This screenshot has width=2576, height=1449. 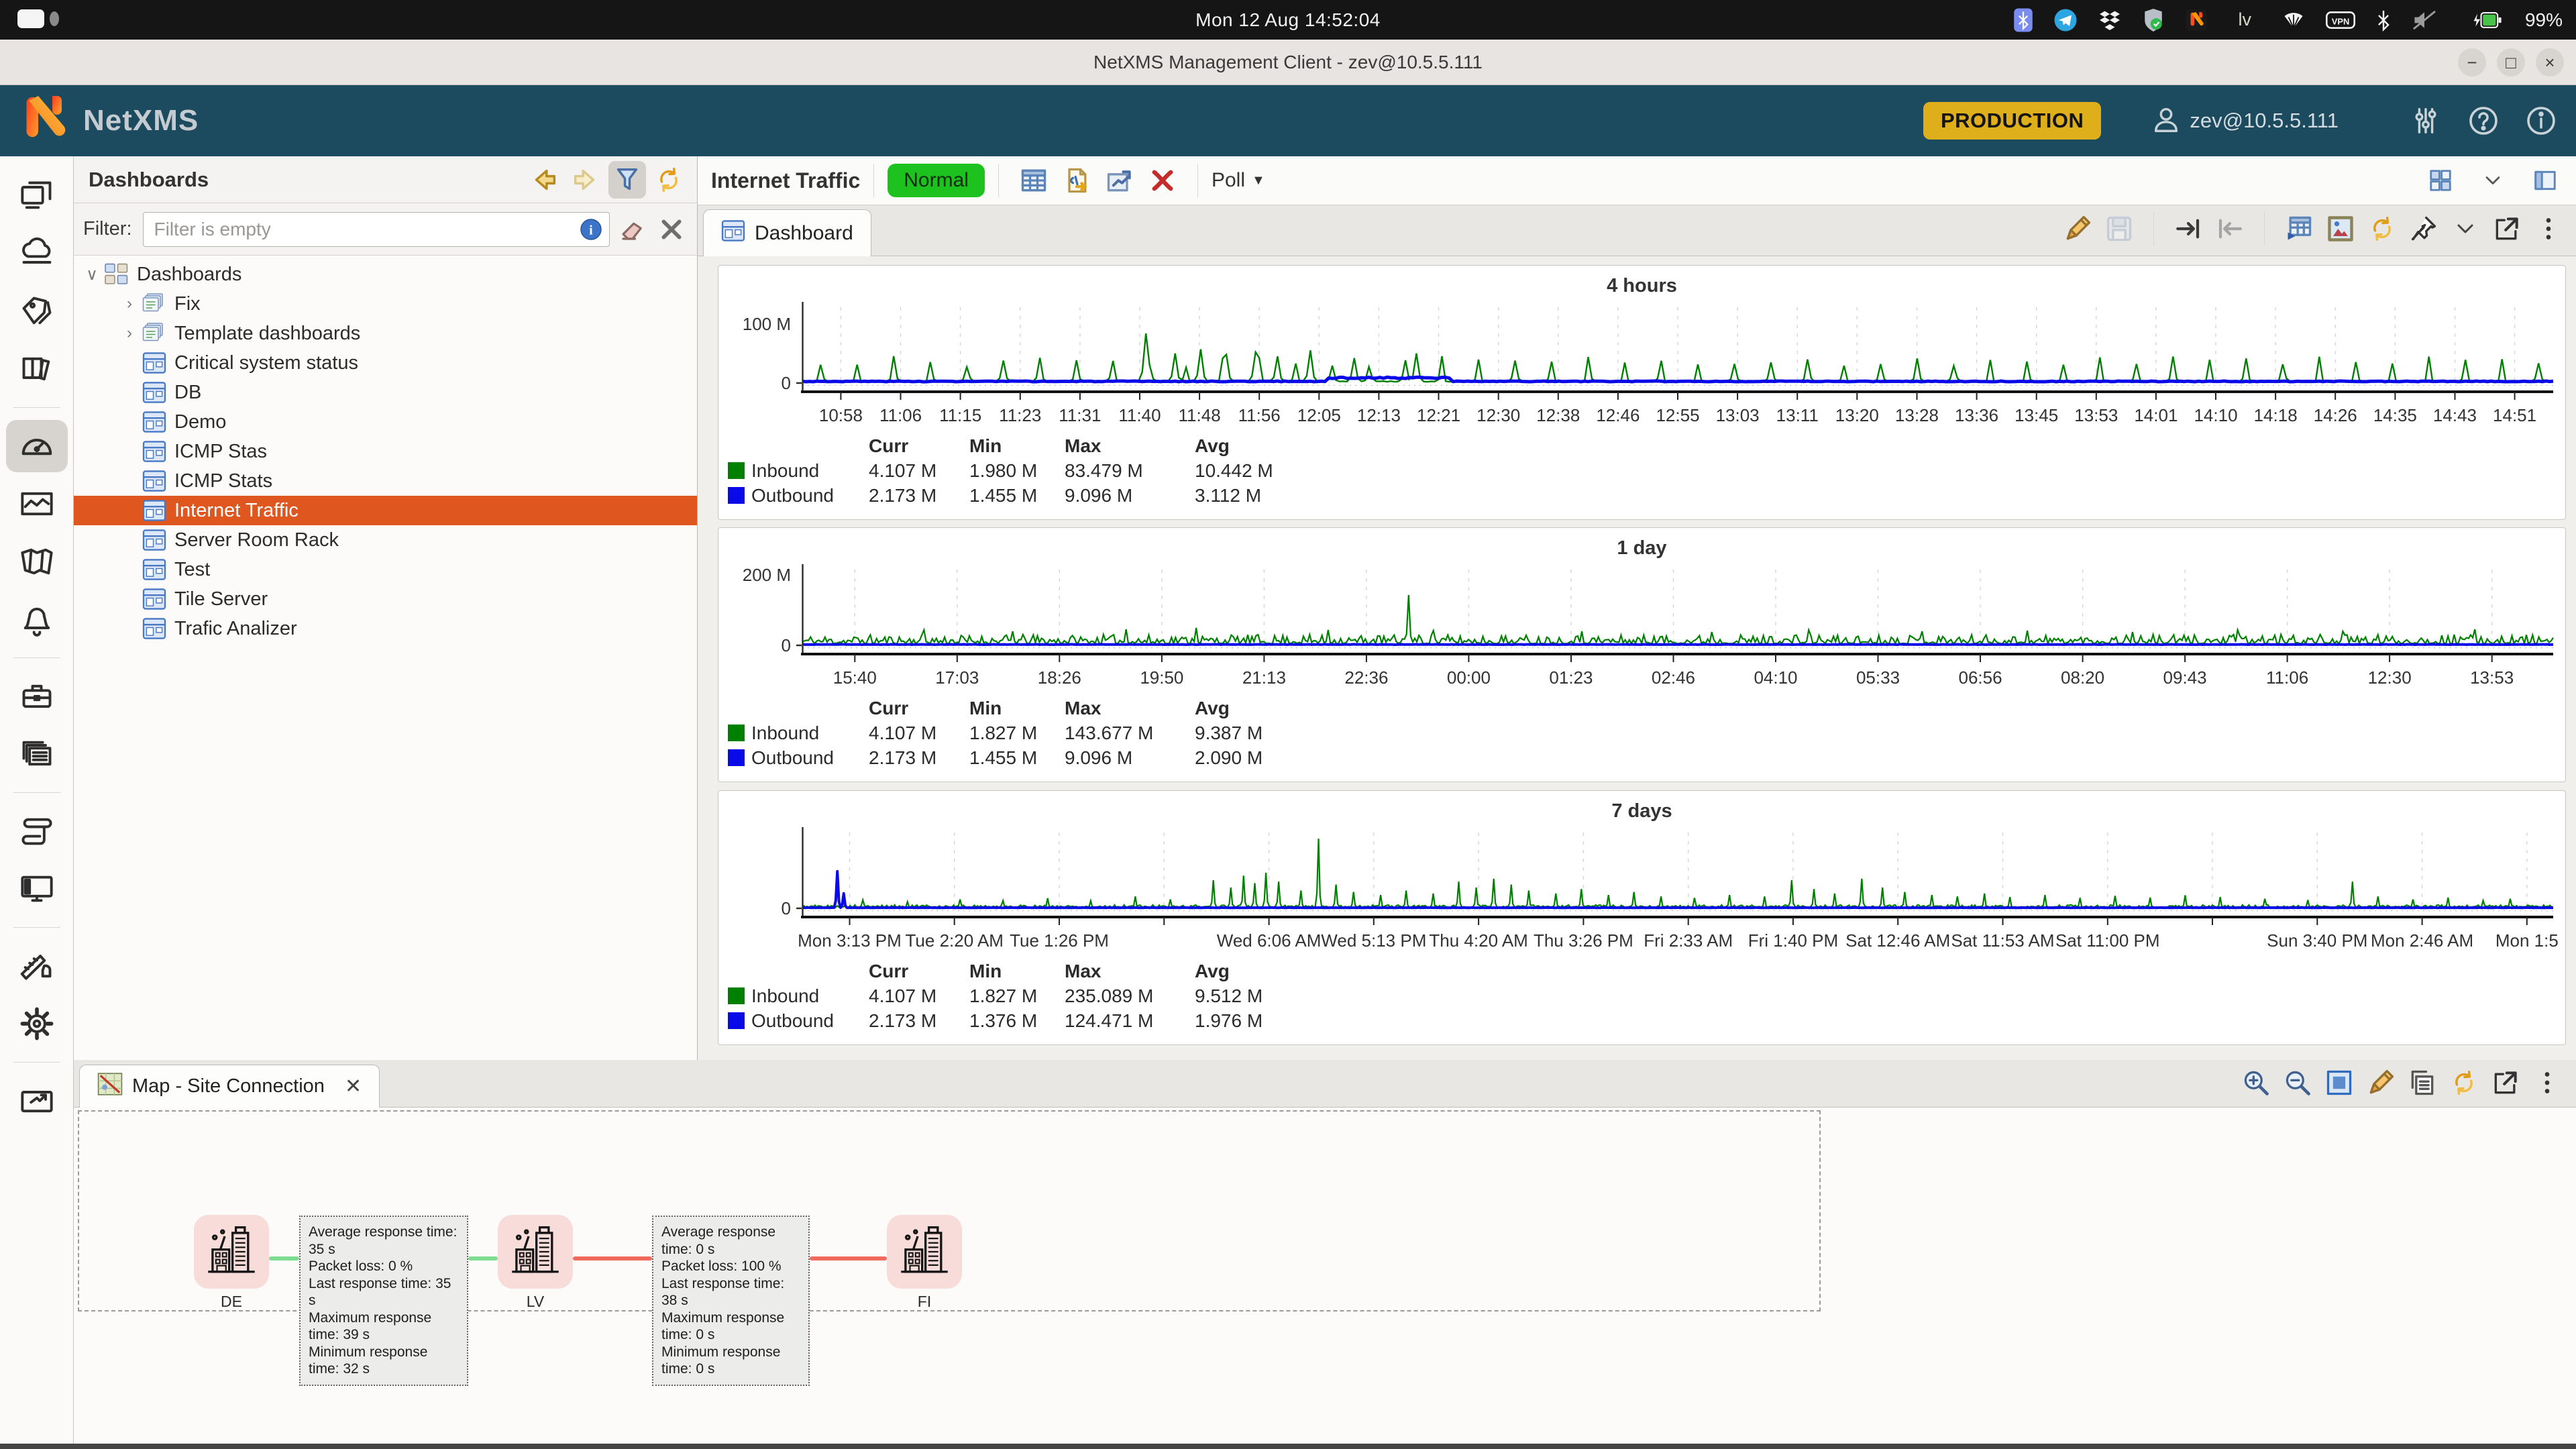 What do you see at coordinates (37, 253) in the screenshot?
I see `nav-network-icon` at bounding box center [37, 253].